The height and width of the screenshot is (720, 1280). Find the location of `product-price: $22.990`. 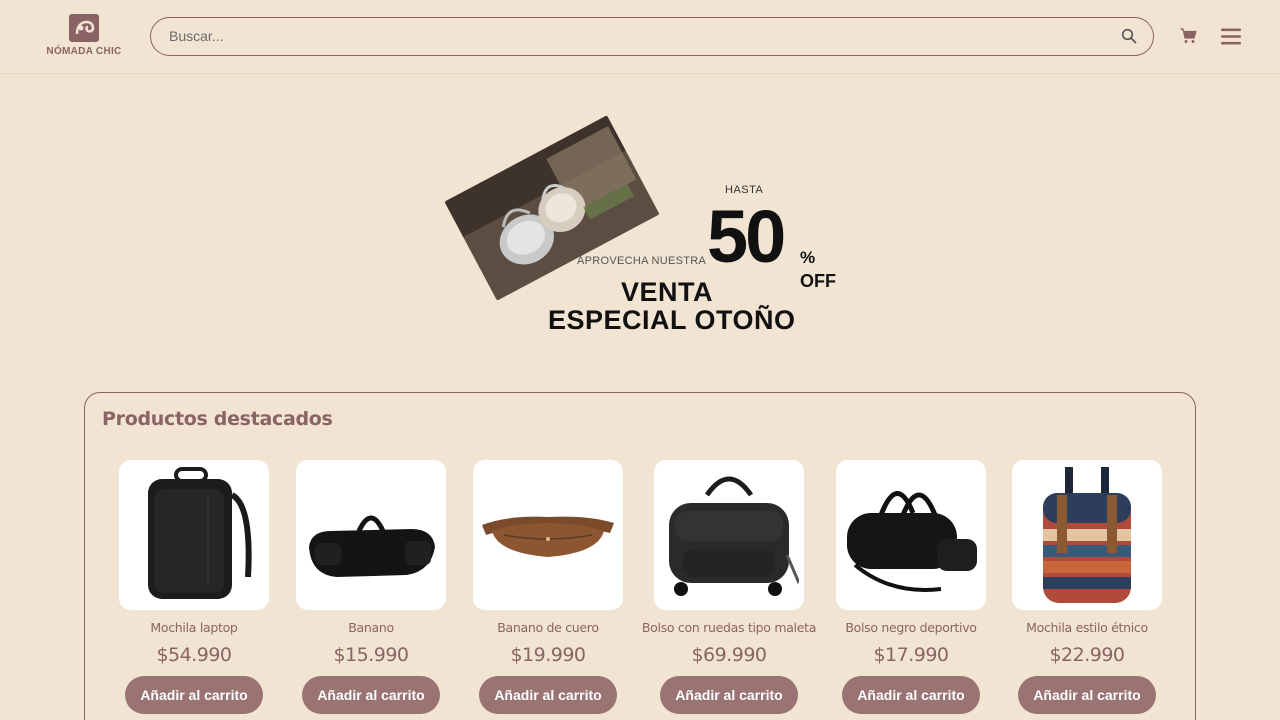

product-price: $22.990 is located at coordinates (1087, 655).